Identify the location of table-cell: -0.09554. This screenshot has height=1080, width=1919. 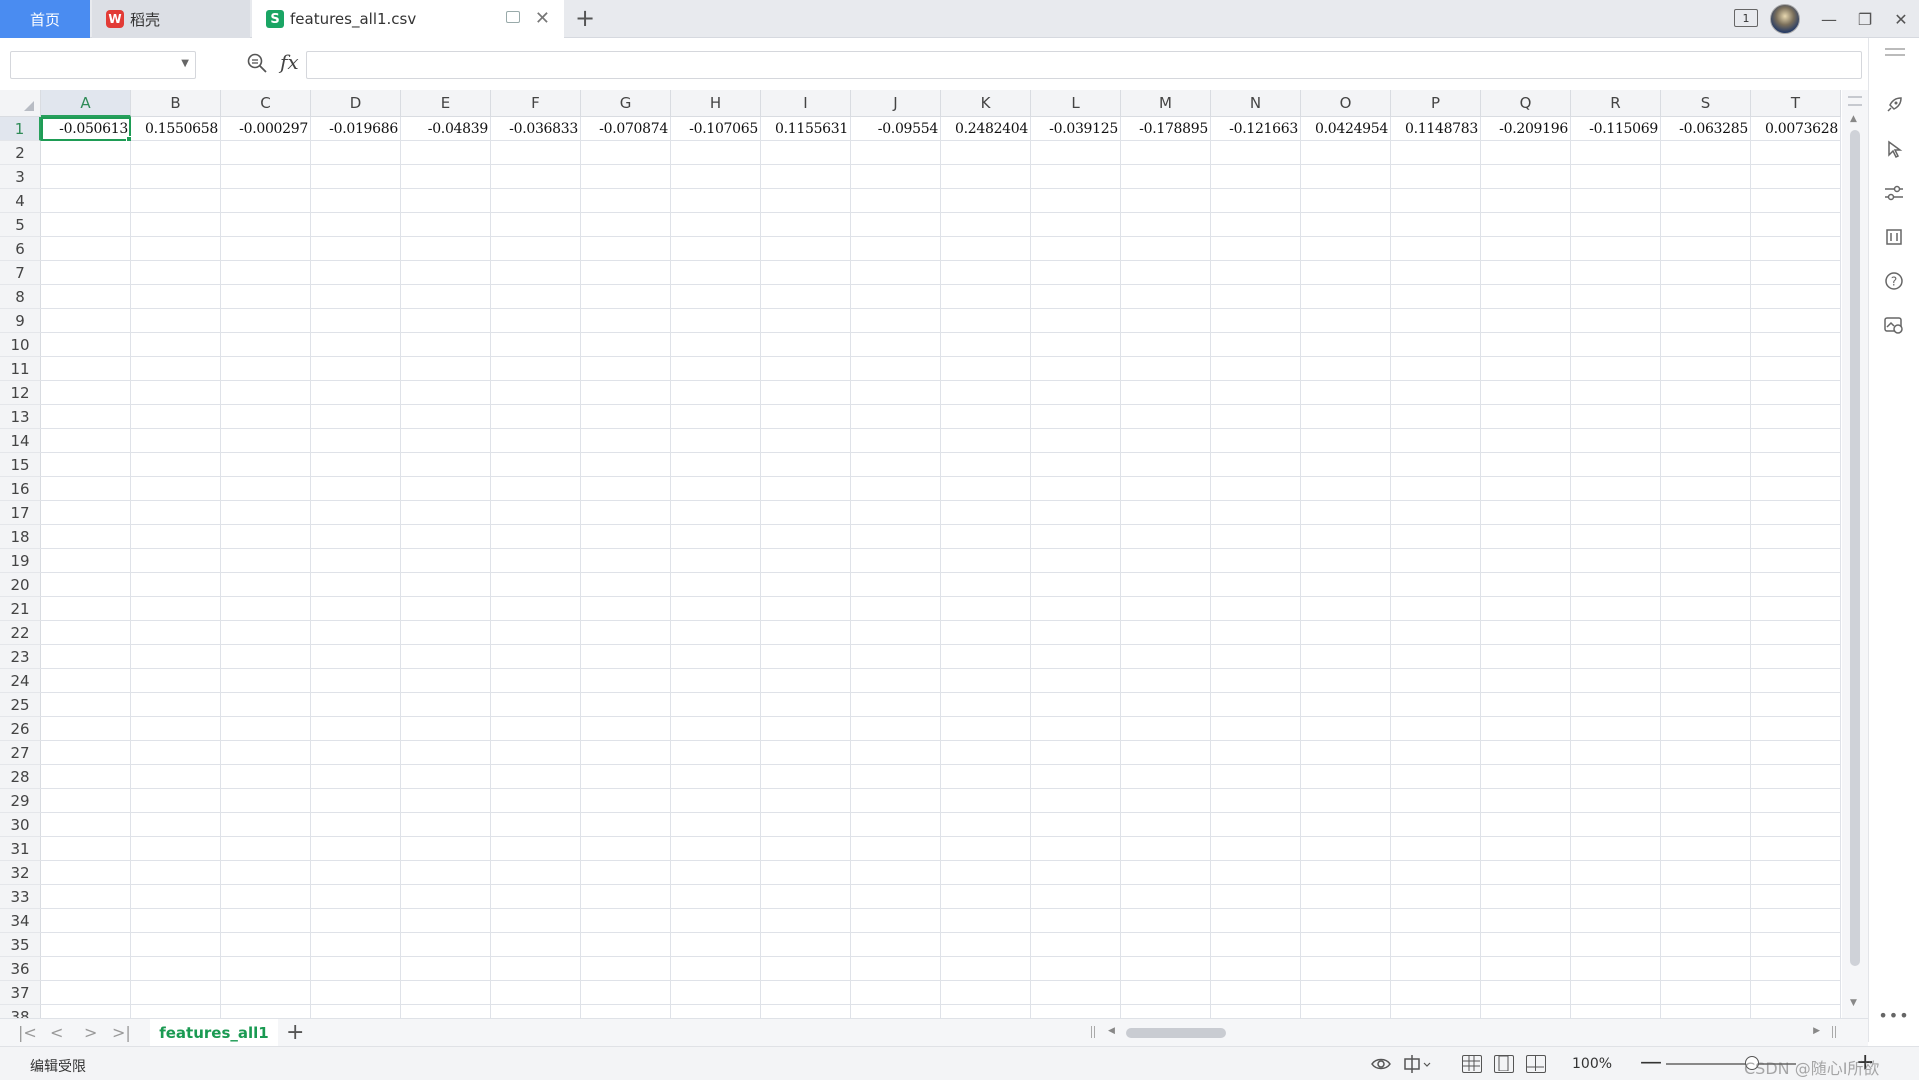
(896, 129).